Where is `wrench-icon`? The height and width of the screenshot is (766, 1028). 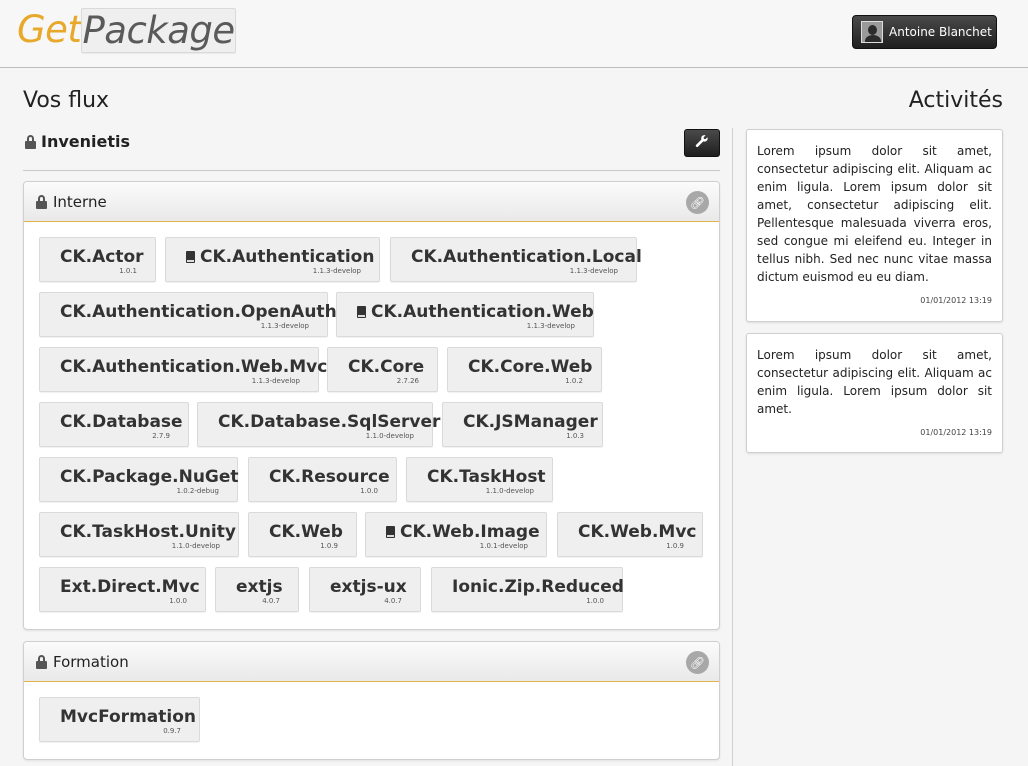
wrench-icon is located at coordinates (702, 143).